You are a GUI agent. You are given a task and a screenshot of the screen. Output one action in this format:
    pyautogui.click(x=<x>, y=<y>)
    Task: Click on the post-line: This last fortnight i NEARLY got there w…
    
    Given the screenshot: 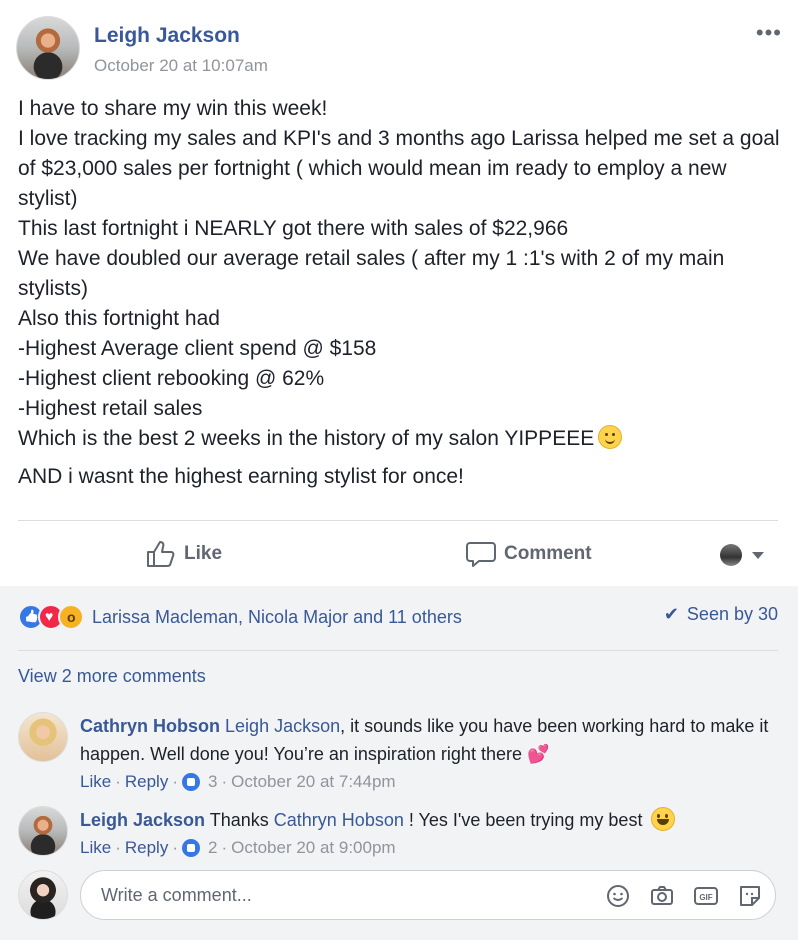 What is the action you would take?
    pyautogui.click(x=293, y=228)
    